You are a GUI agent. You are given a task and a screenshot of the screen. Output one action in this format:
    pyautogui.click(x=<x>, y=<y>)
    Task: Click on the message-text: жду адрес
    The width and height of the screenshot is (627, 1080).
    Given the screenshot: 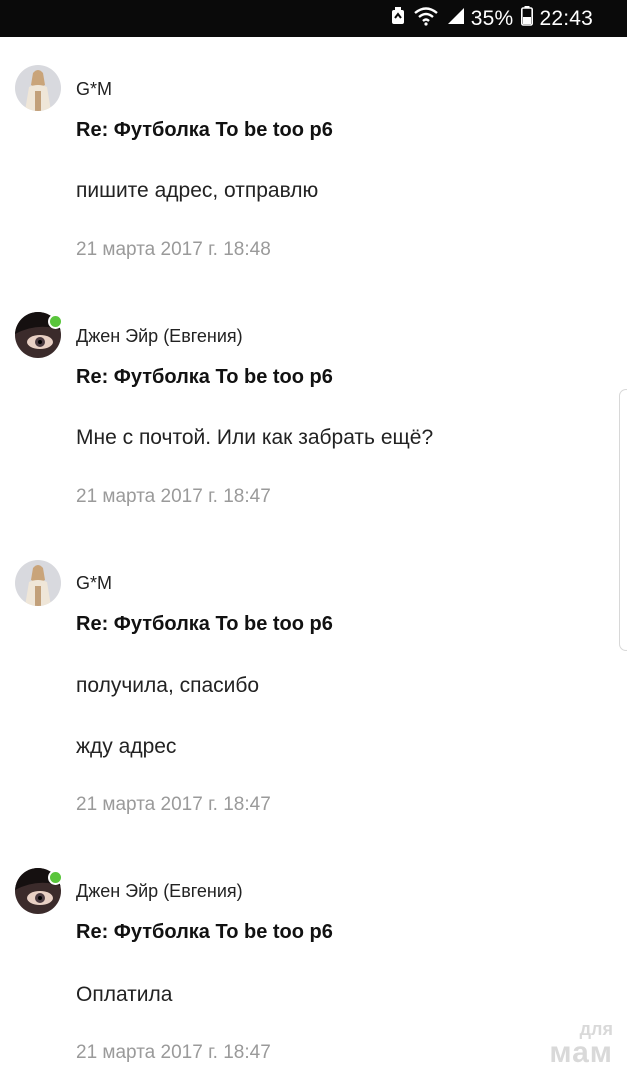 What is the action you would take?
    pyautogui.click(x=126, y=746)
    